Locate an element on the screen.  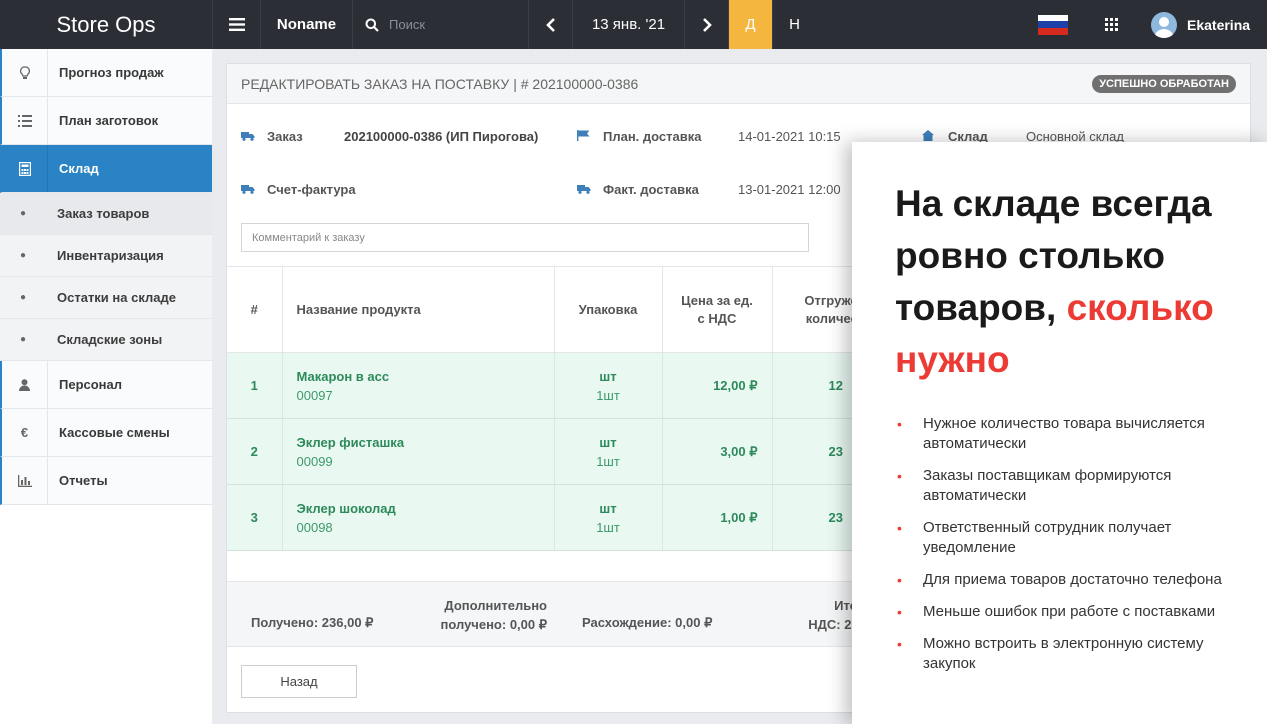
day-view-toggle: Д is located at coordinates (750, 24).